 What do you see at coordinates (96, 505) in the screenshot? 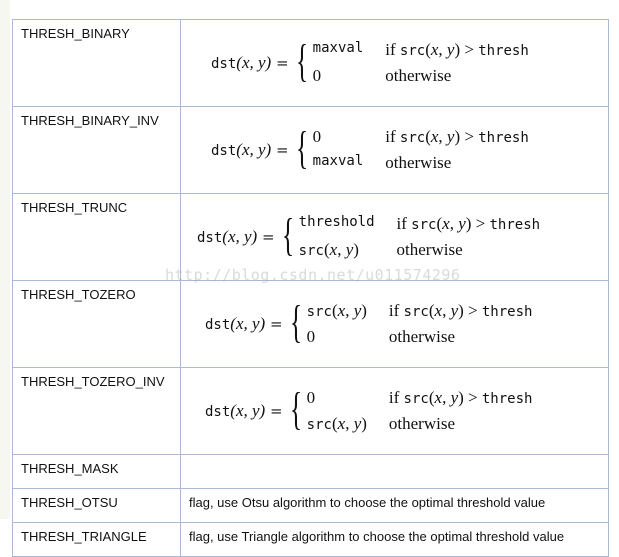
I see `threshold-type-name: THRESH_OTSU` at bounding box center [96, 505].